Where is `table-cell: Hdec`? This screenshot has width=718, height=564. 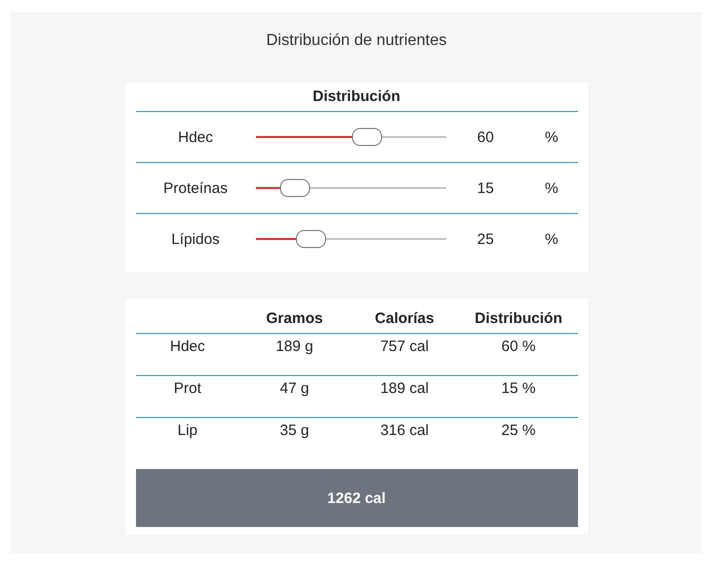 table-cell: Hdec is located at coordinates (188, 355).